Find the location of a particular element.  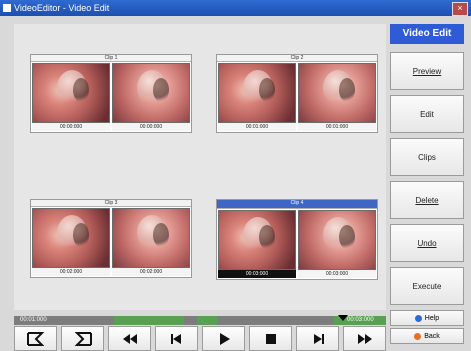

step-back-icon is located at coordinates (175, 338).